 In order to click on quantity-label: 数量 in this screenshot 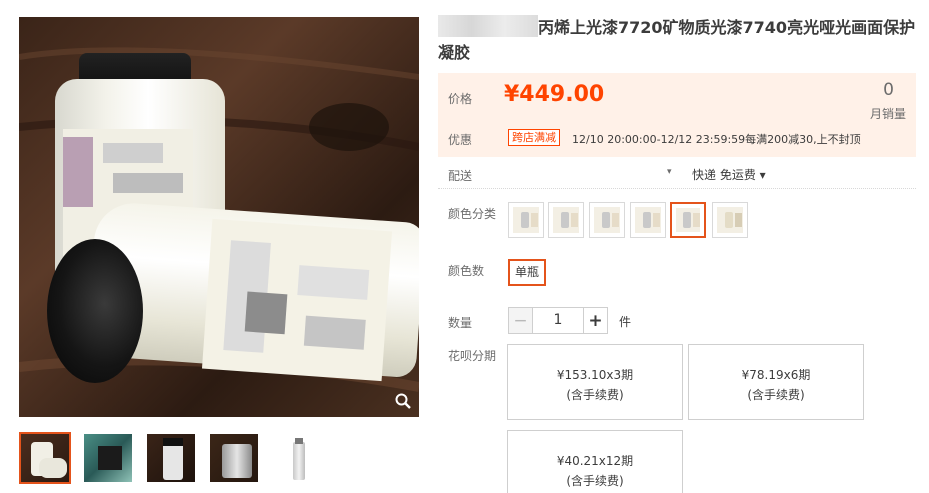, I will do `click(460, 323)`.